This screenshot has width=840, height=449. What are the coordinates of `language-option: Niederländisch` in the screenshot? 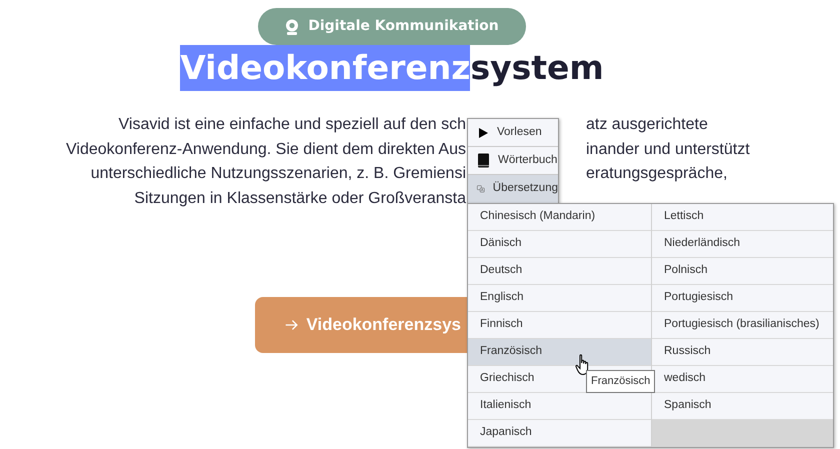 It's located at (742, 244).